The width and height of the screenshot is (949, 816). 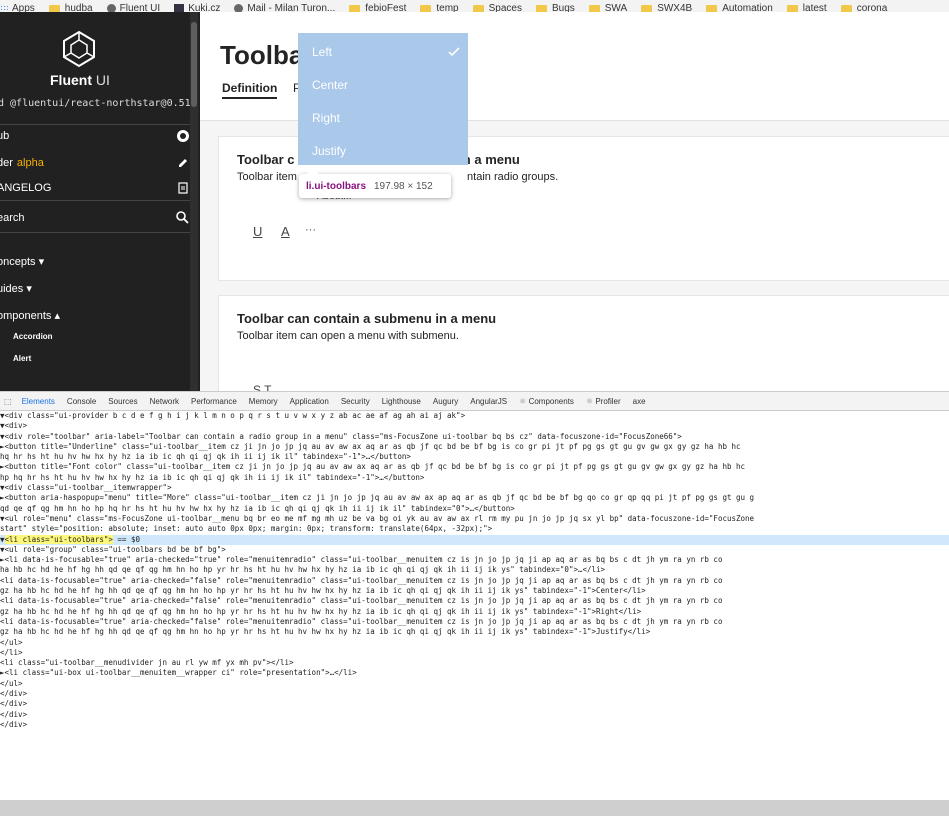 What do you see at coordinates (310, 230) in the screenshot?
I see `more-button: ···` at bounding box center [310, 230].